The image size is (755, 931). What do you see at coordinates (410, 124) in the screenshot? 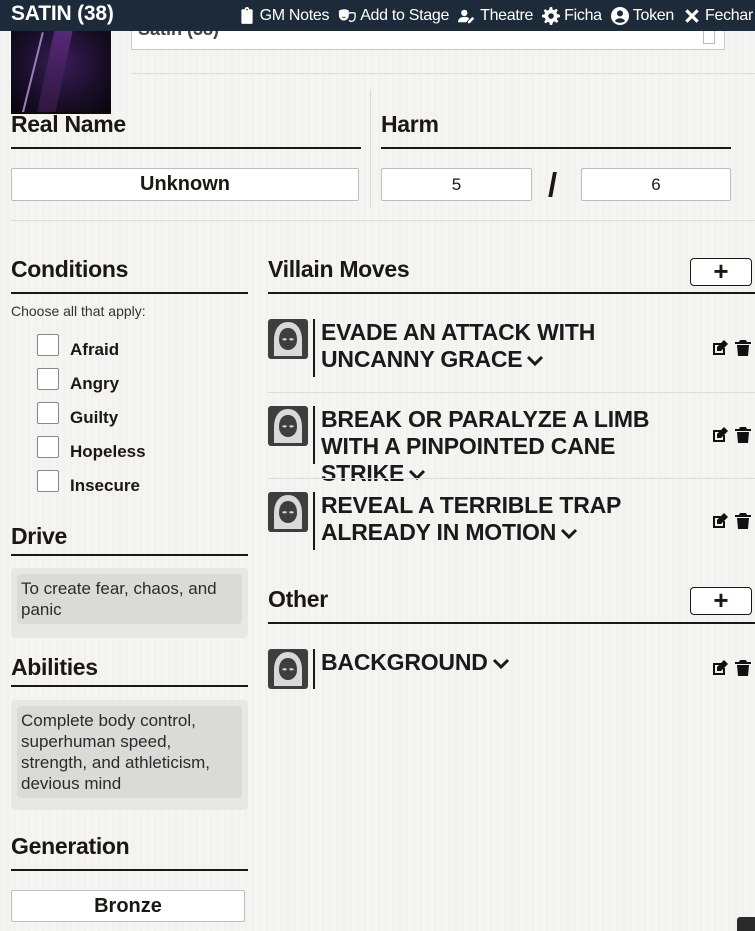
I see `harm-heading: Harm` at bounding box center [410, 124].